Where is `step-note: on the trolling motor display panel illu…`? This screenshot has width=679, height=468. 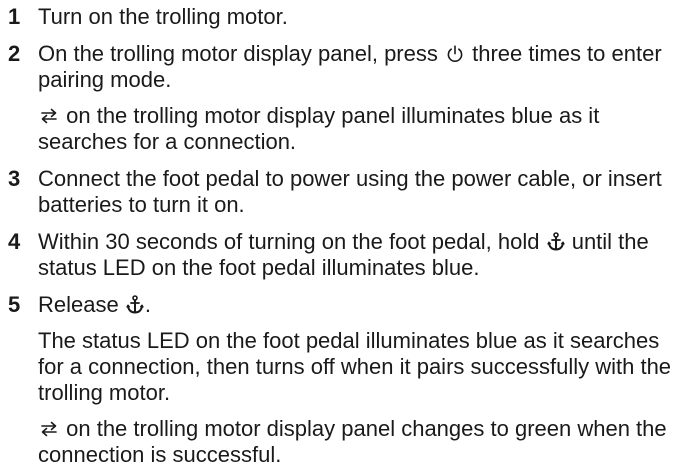 step-note: on the trolling motor display panel illu… is located at coordinates (358, 129).